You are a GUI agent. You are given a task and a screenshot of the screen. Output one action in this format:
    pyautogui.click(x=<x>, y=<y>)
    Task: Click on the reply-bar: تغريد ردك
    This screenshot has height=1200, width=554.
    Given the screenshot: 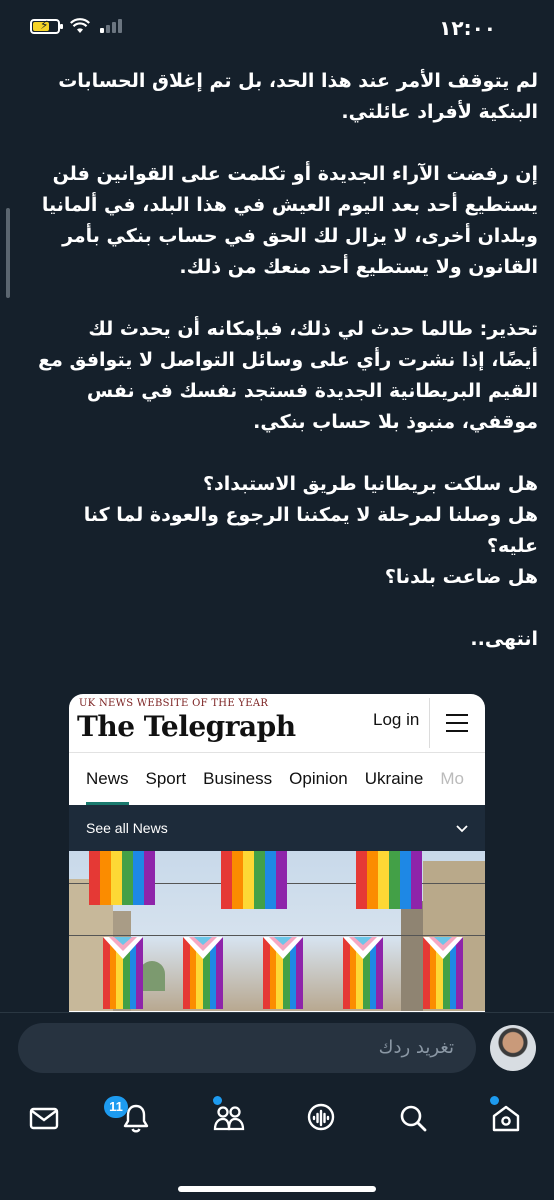 What is the action you would take?
    pyautogui.click(x=277, y=1047)
    